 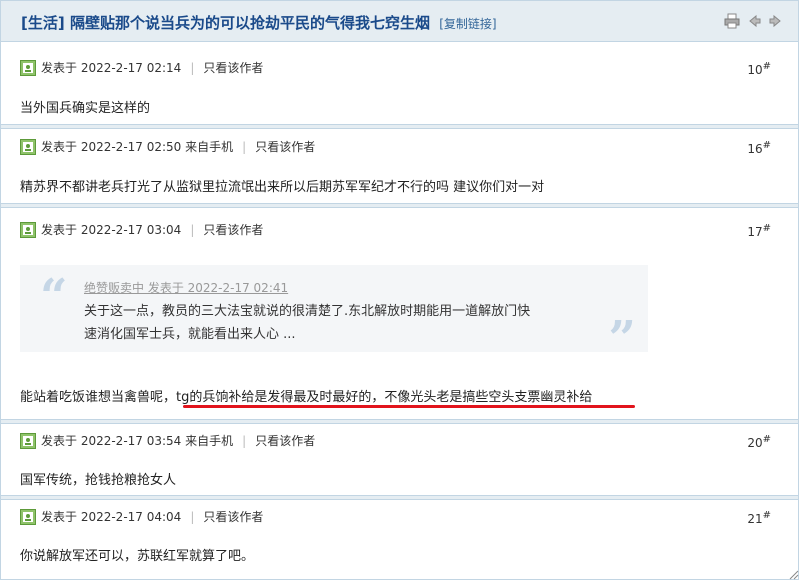 I want to click on quote-open-mark: “, so click(x=54, y=297).